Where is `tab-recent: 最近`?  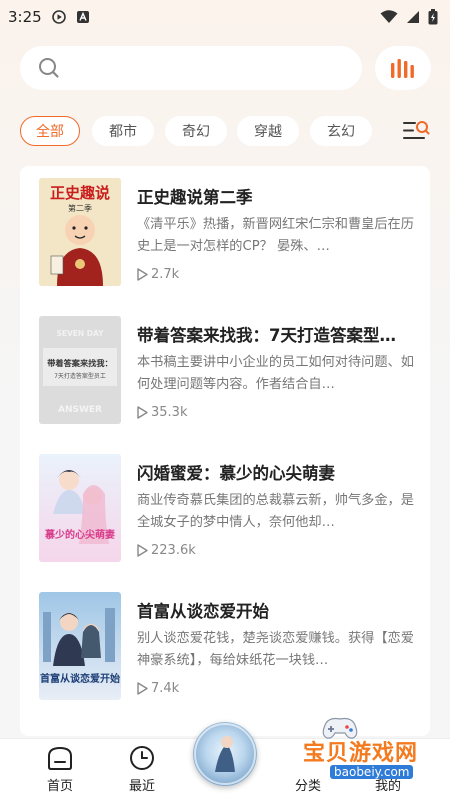
tab-recent: 最近 is located at coordinates (142, 771).